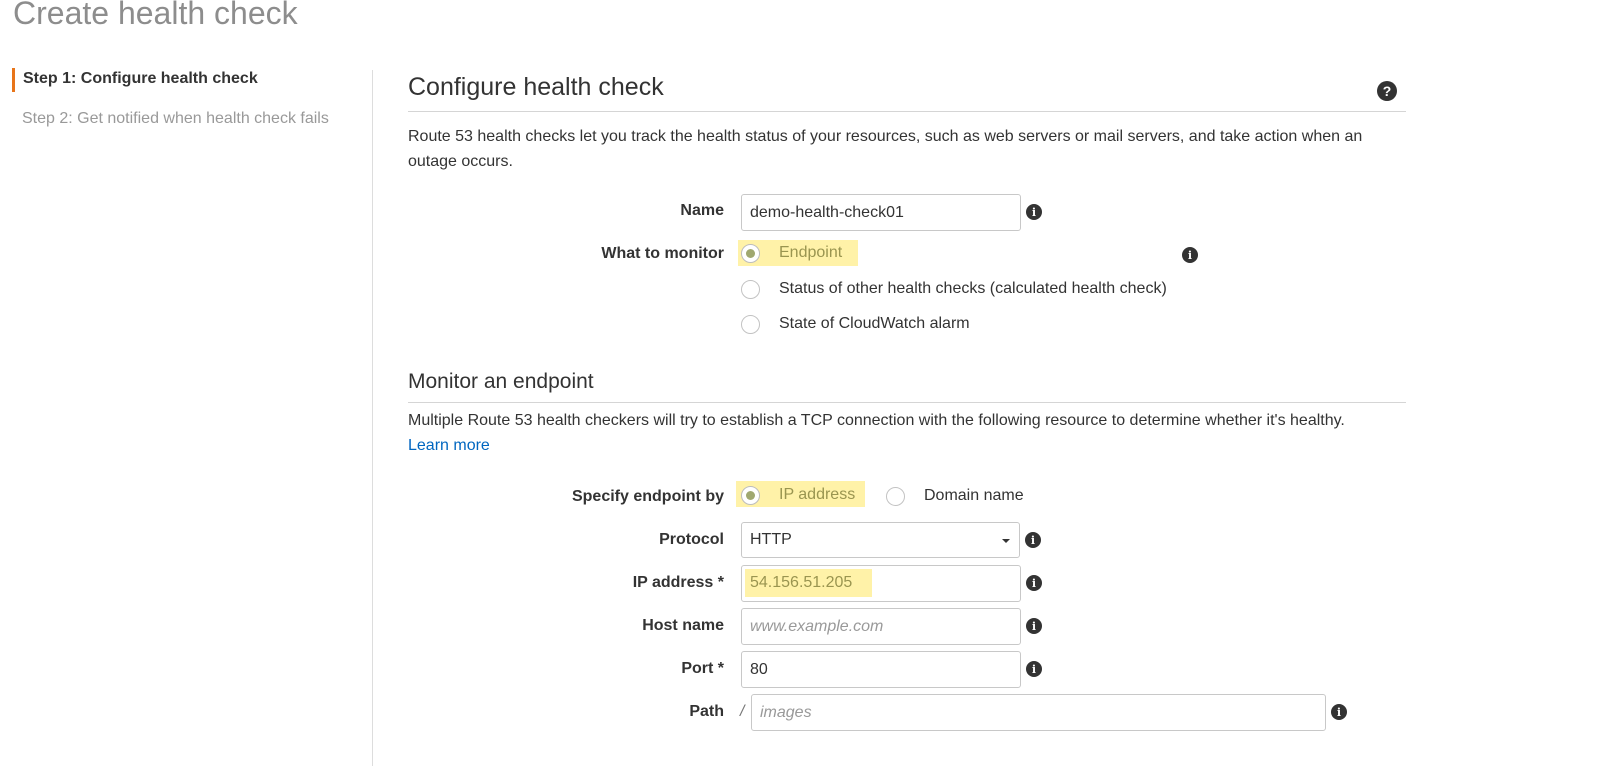 The height and width of the screenshot is (766, 1603). Describe the element at coordinates (372, 418) in the screenshot. I see `sidebar-divider` at that location.